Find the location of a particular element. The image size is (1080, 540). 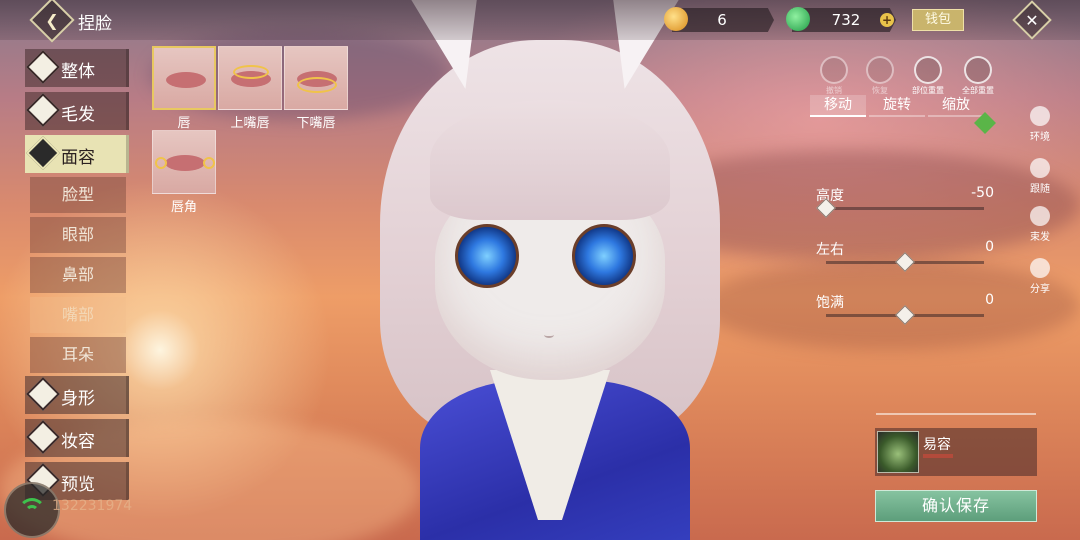

divider is located at coordinates (956, 414).